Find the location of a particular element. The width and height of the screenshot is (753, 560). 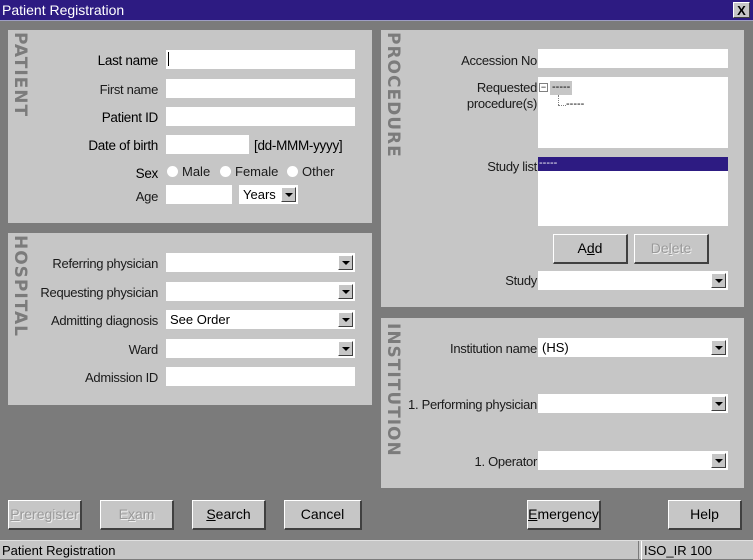

add-button: Add is located at coordinates (590, 249).